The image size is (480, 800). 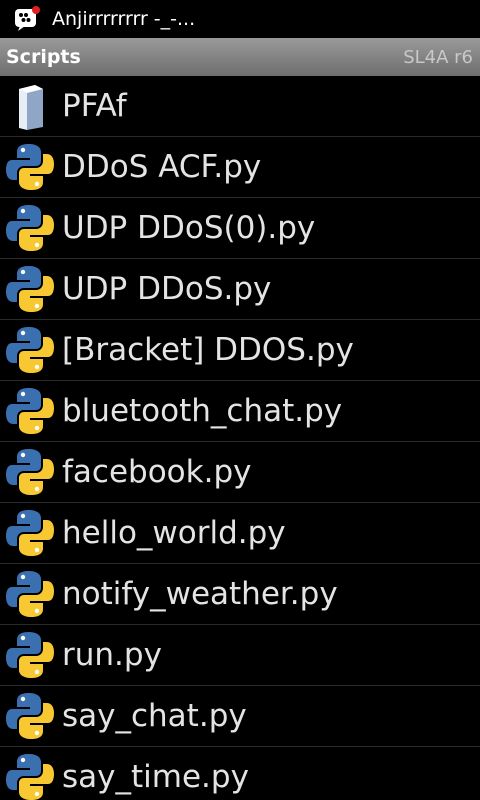 I want to click on list-item: run.py, so click(x=240, y=655).